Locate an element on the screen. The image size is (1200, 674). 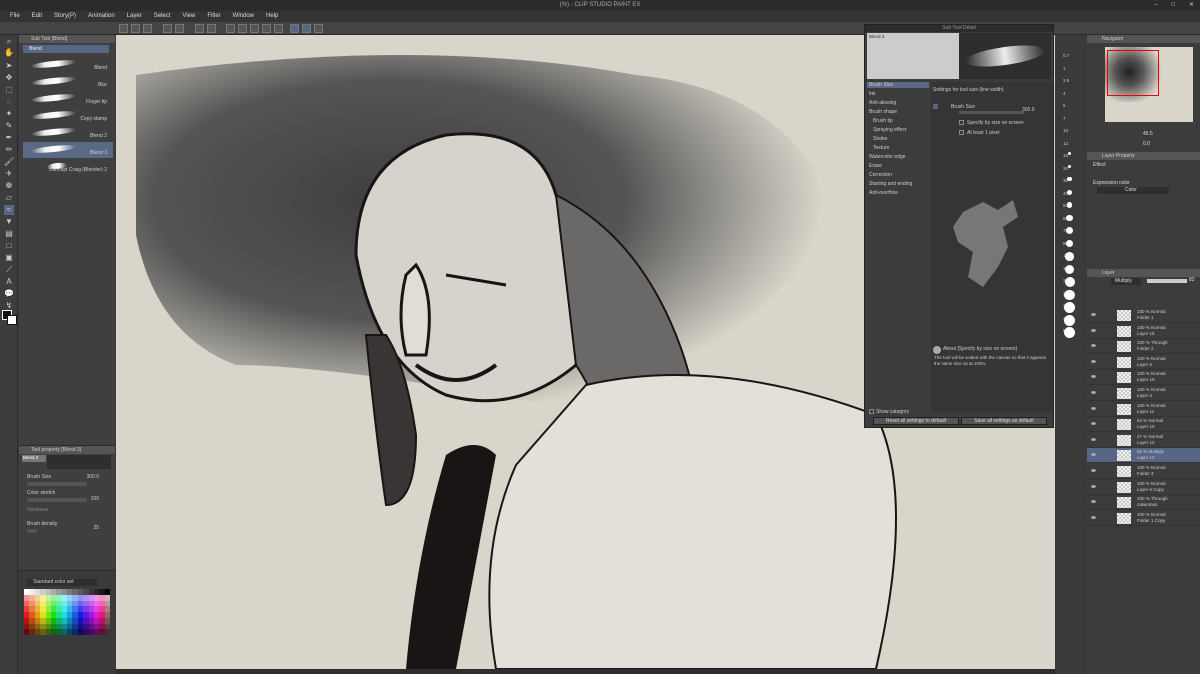
clear-icon is located at coordinates (199, 28).